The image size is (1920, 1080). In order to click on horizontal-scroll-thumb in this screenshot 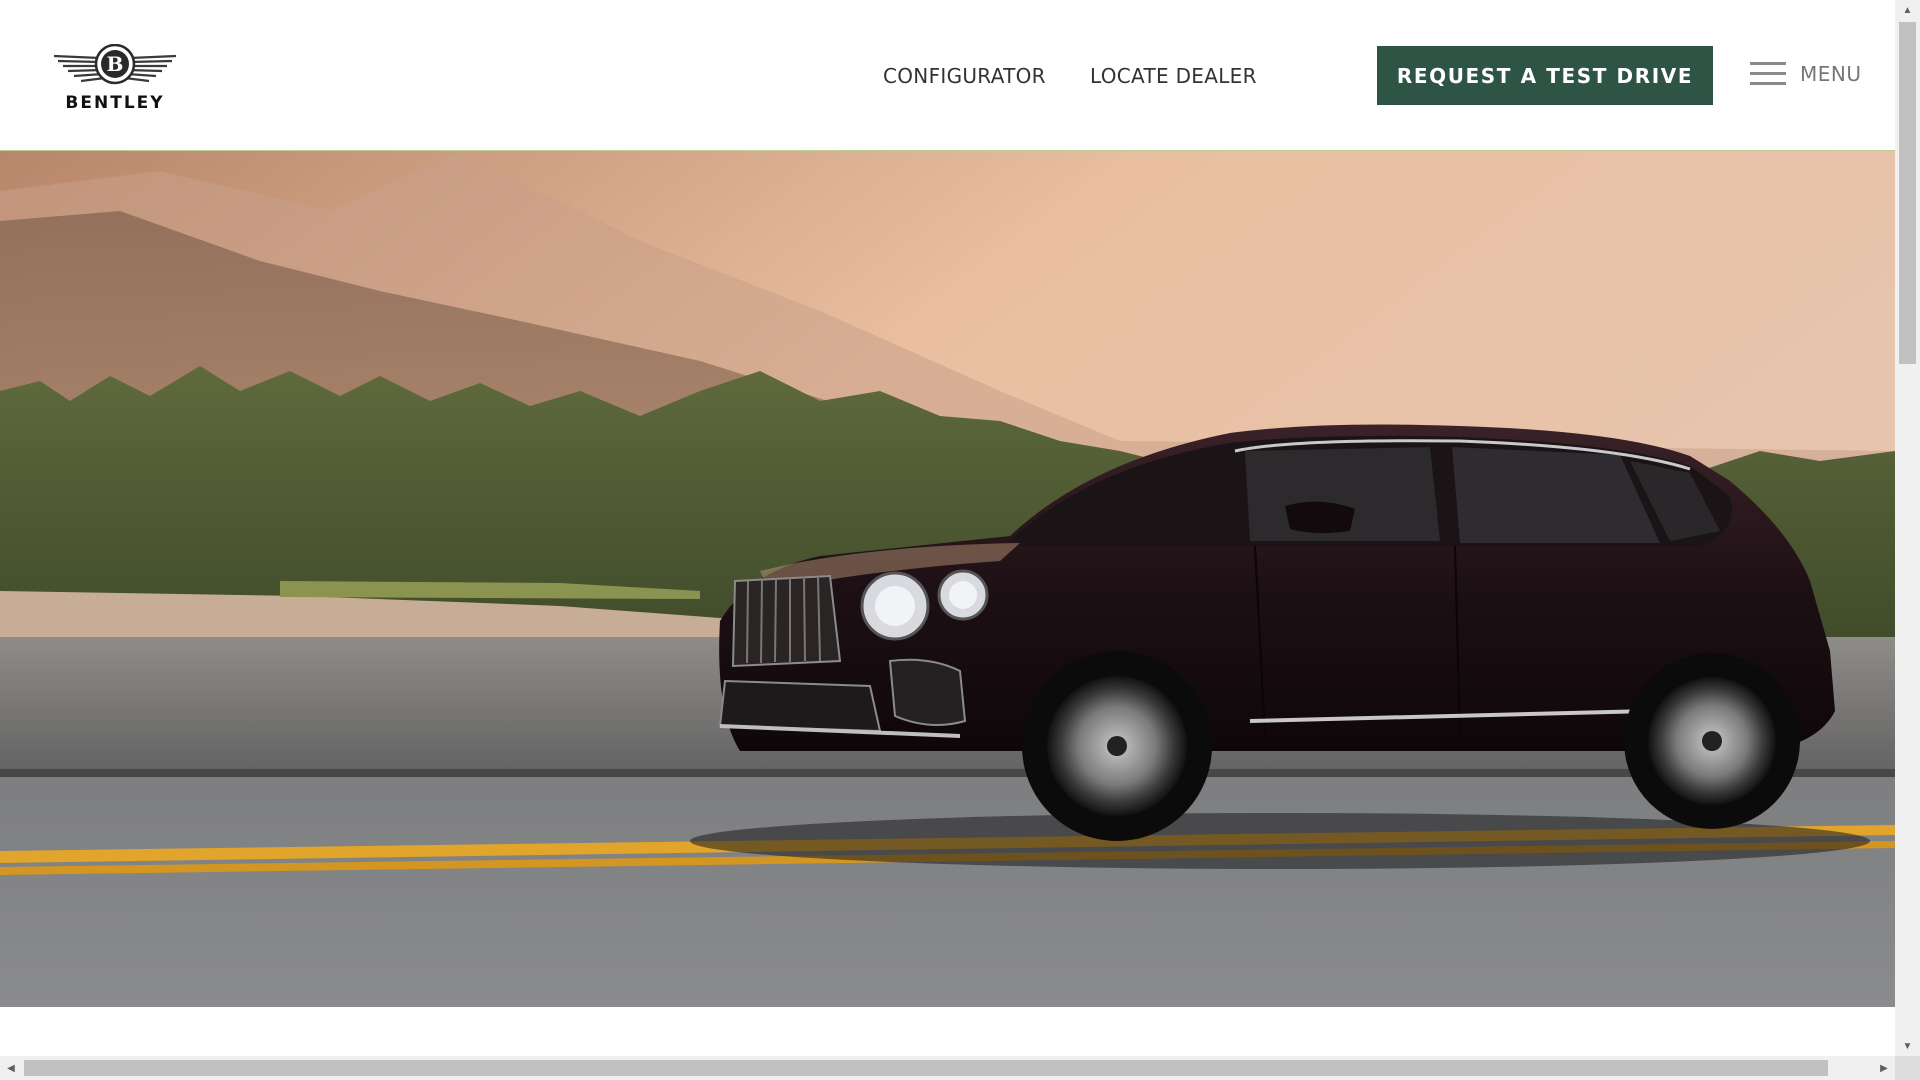, I will do `click(926, 1068)`.